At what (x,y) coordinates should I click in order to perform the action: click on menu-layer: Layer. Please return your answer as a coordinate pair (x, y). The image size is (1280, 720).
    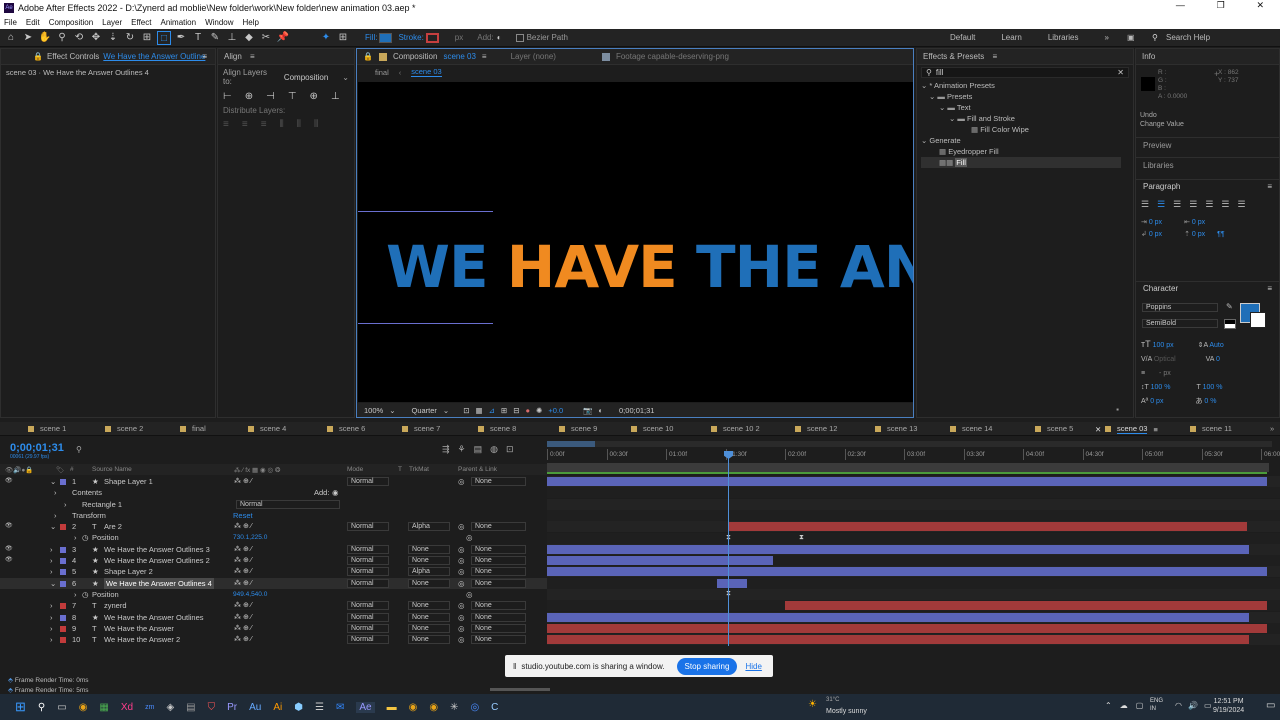
    Looking at the image, I should click on (112, 22).